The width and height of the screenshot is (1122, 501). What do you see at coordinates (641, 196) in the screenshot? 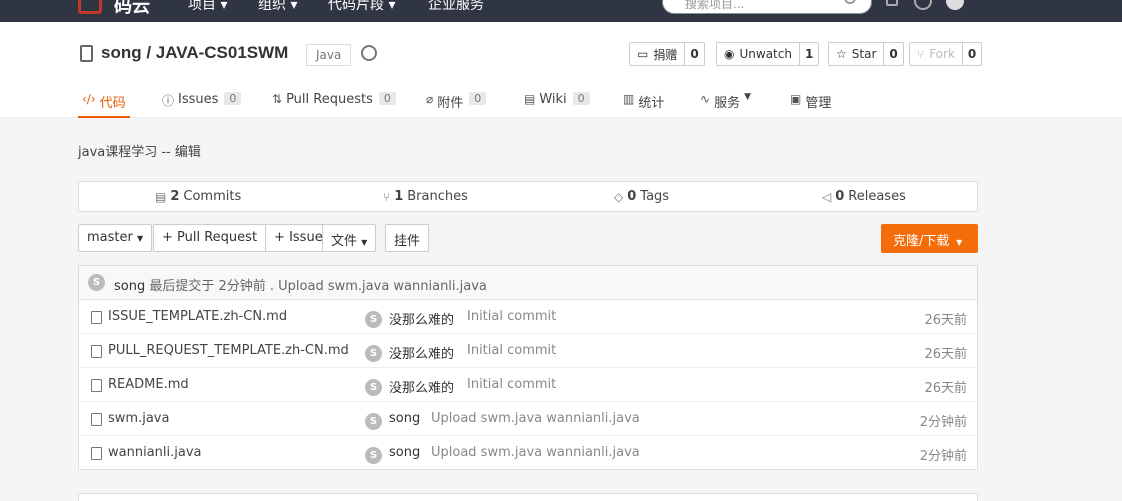
I see `tags-stat: ◇ 0 Tags` at bounding box center [641, 196].